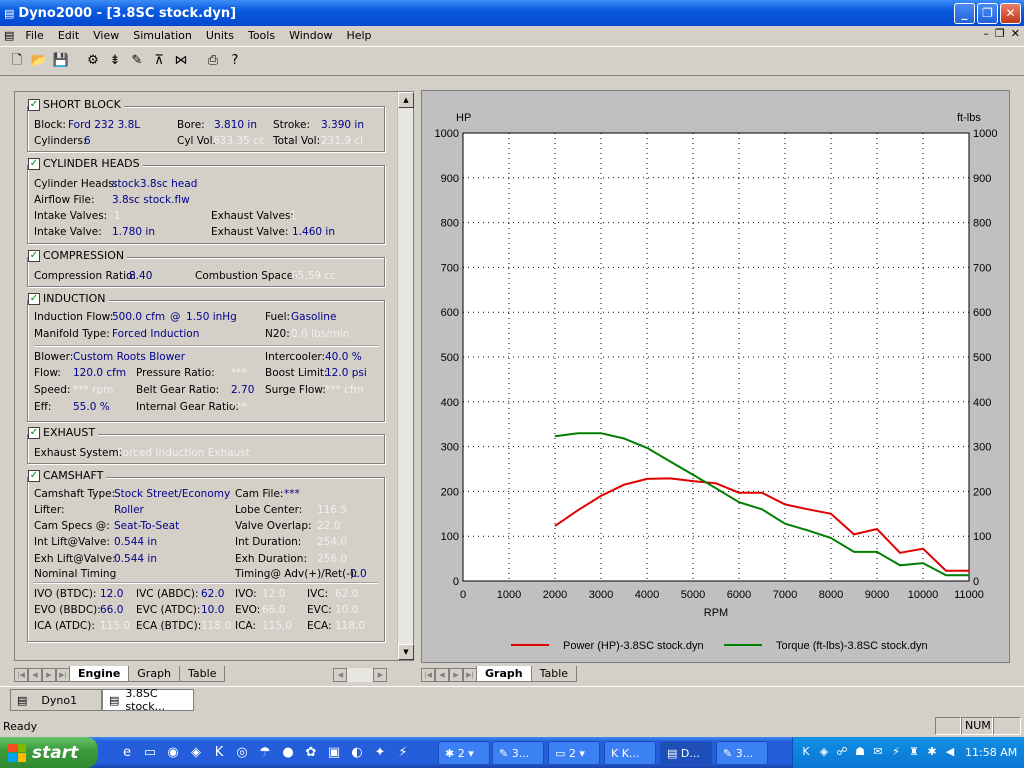 The width and height of the screenshot is (1024, 768). What do you see at coordinates (138, 317) in the screenshot?
I see `induction-flow-value: 500.0 cfm` at bounding box center [138, 317].